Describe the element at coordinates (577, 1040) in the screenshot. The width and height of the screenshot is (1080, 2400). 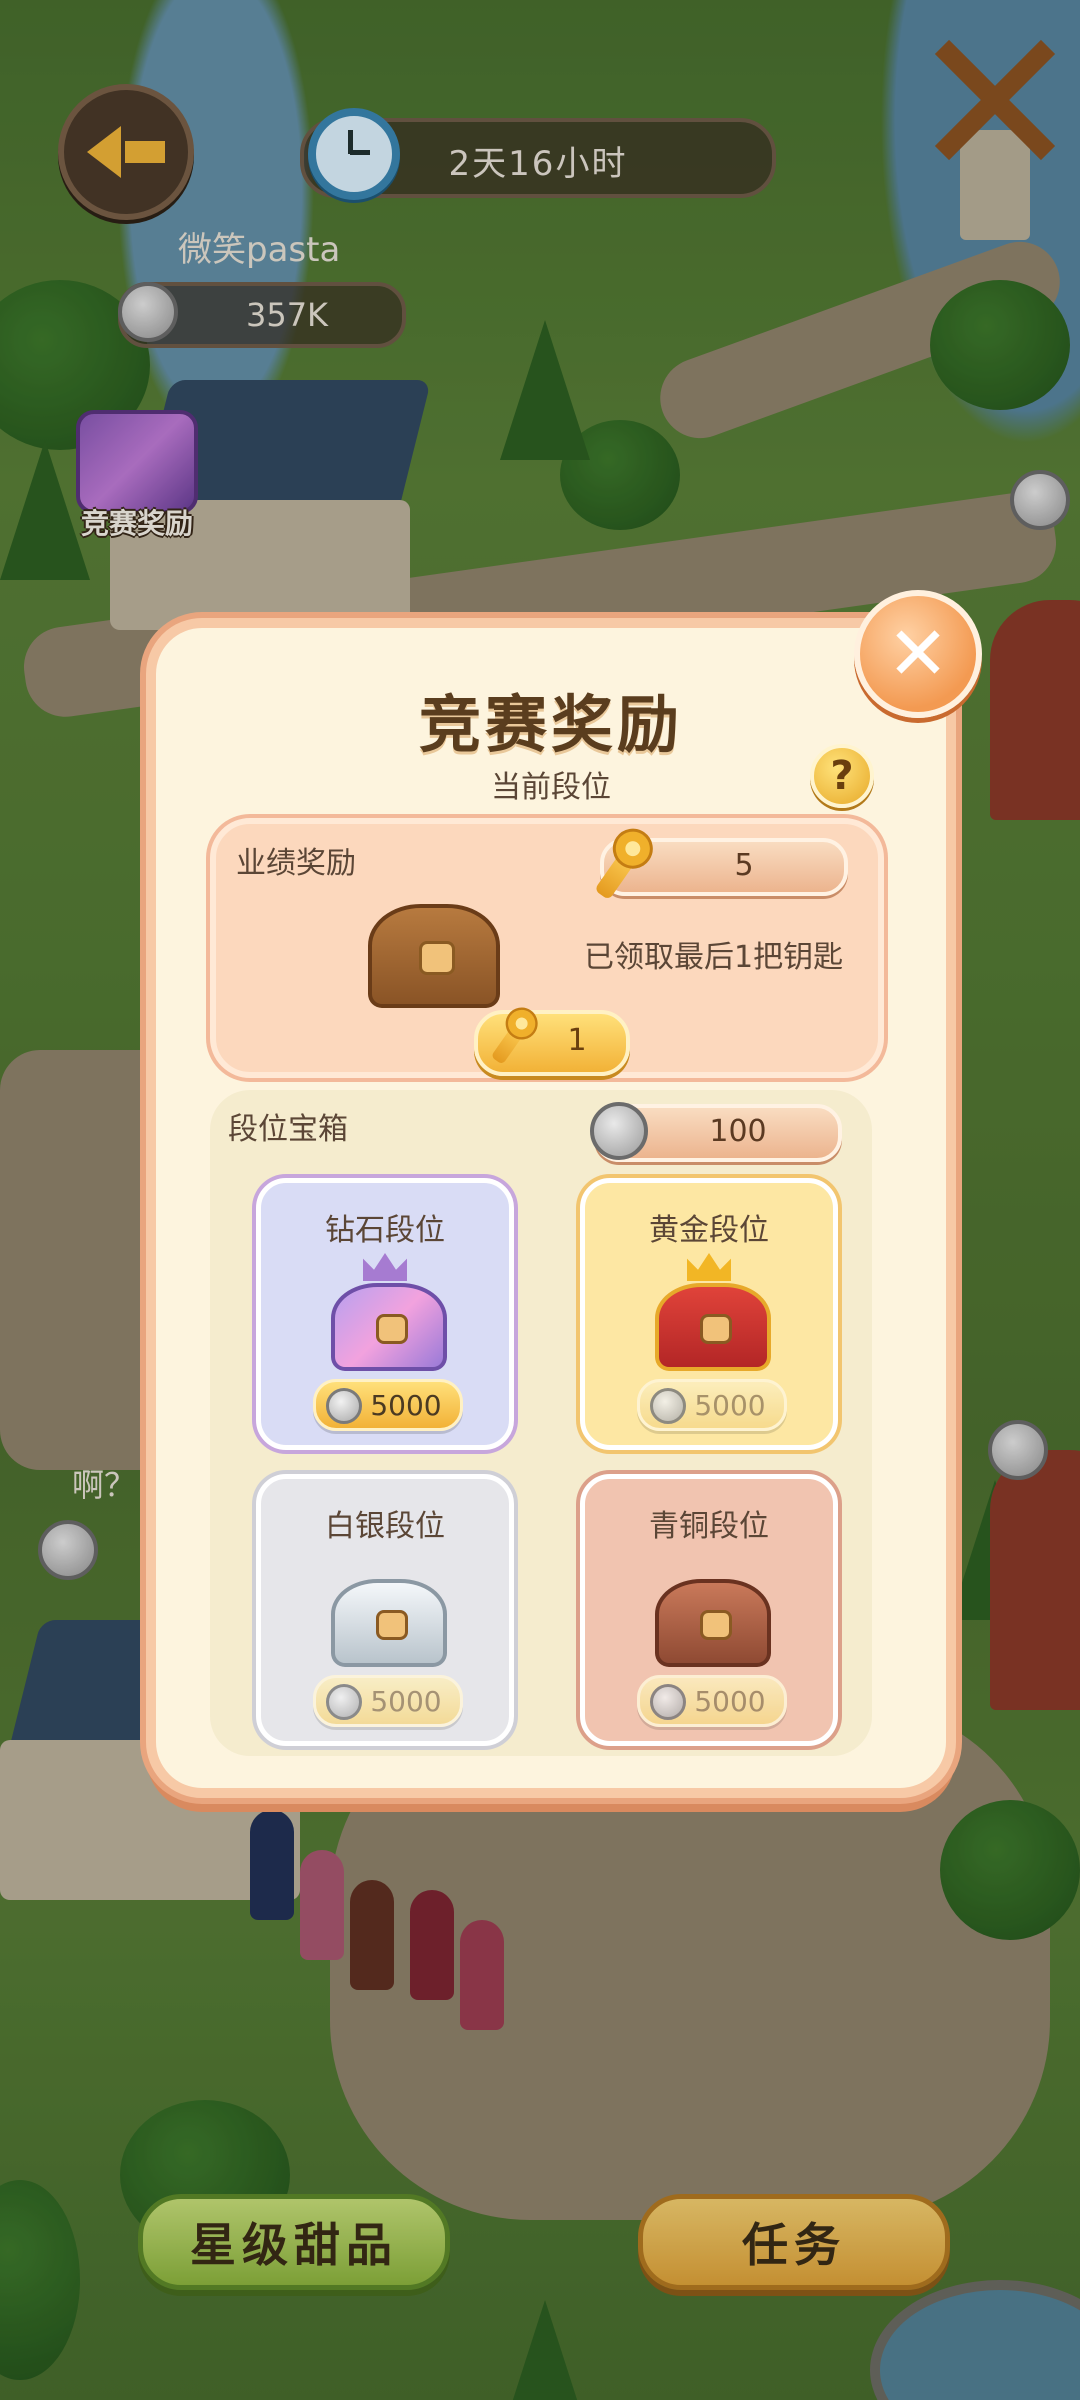
I see `key-reward-value: 1` at that location.